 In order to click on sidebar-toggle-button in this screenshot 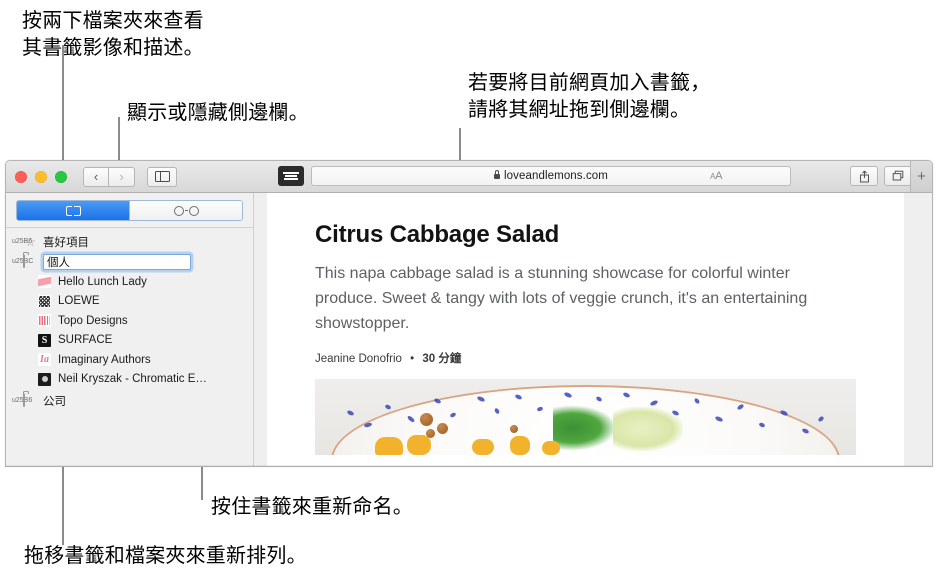, I will do `click(162, 176)`.